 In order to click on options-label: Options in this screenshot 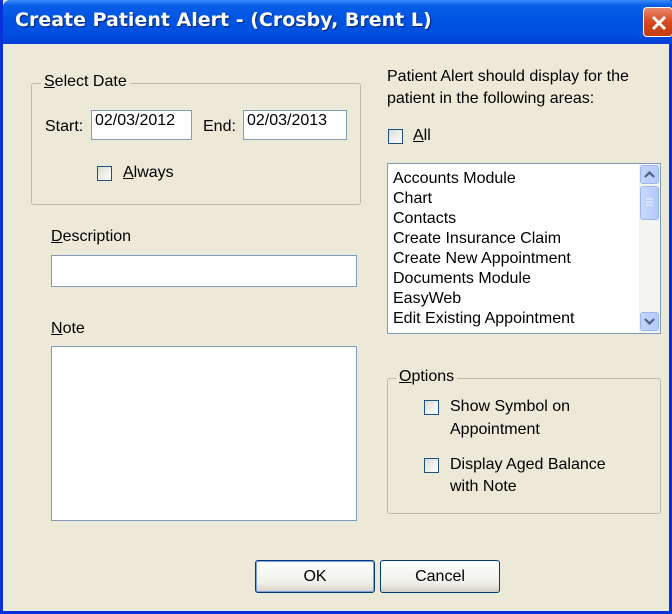, I will do `click(427, 377)`.